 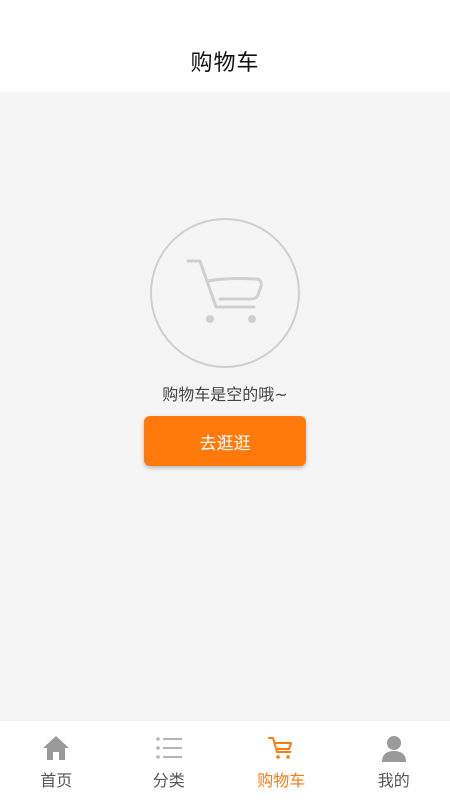 I want to click on empty-cart-illustration, so click(x=225, y=293).